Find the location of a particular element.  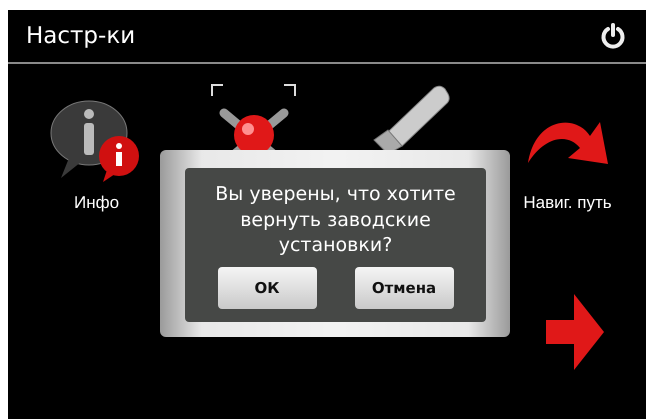

dialog-message: Вы уверены, что хотите вернуть заводские установки? is located at coordinates (335, 220).